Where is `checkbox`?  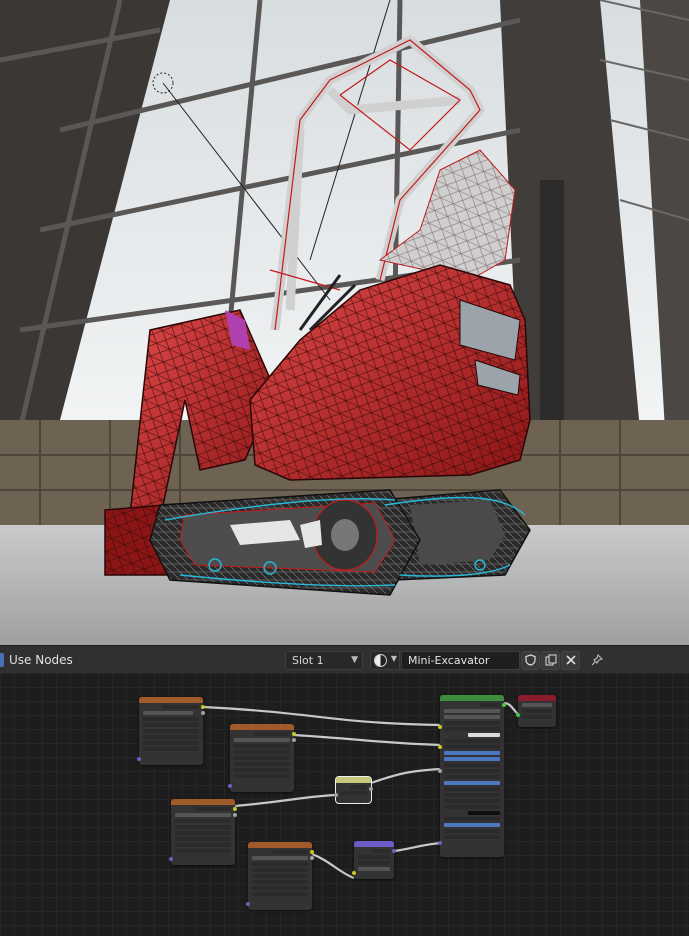 checkbox is located at coordinates (2, 660).